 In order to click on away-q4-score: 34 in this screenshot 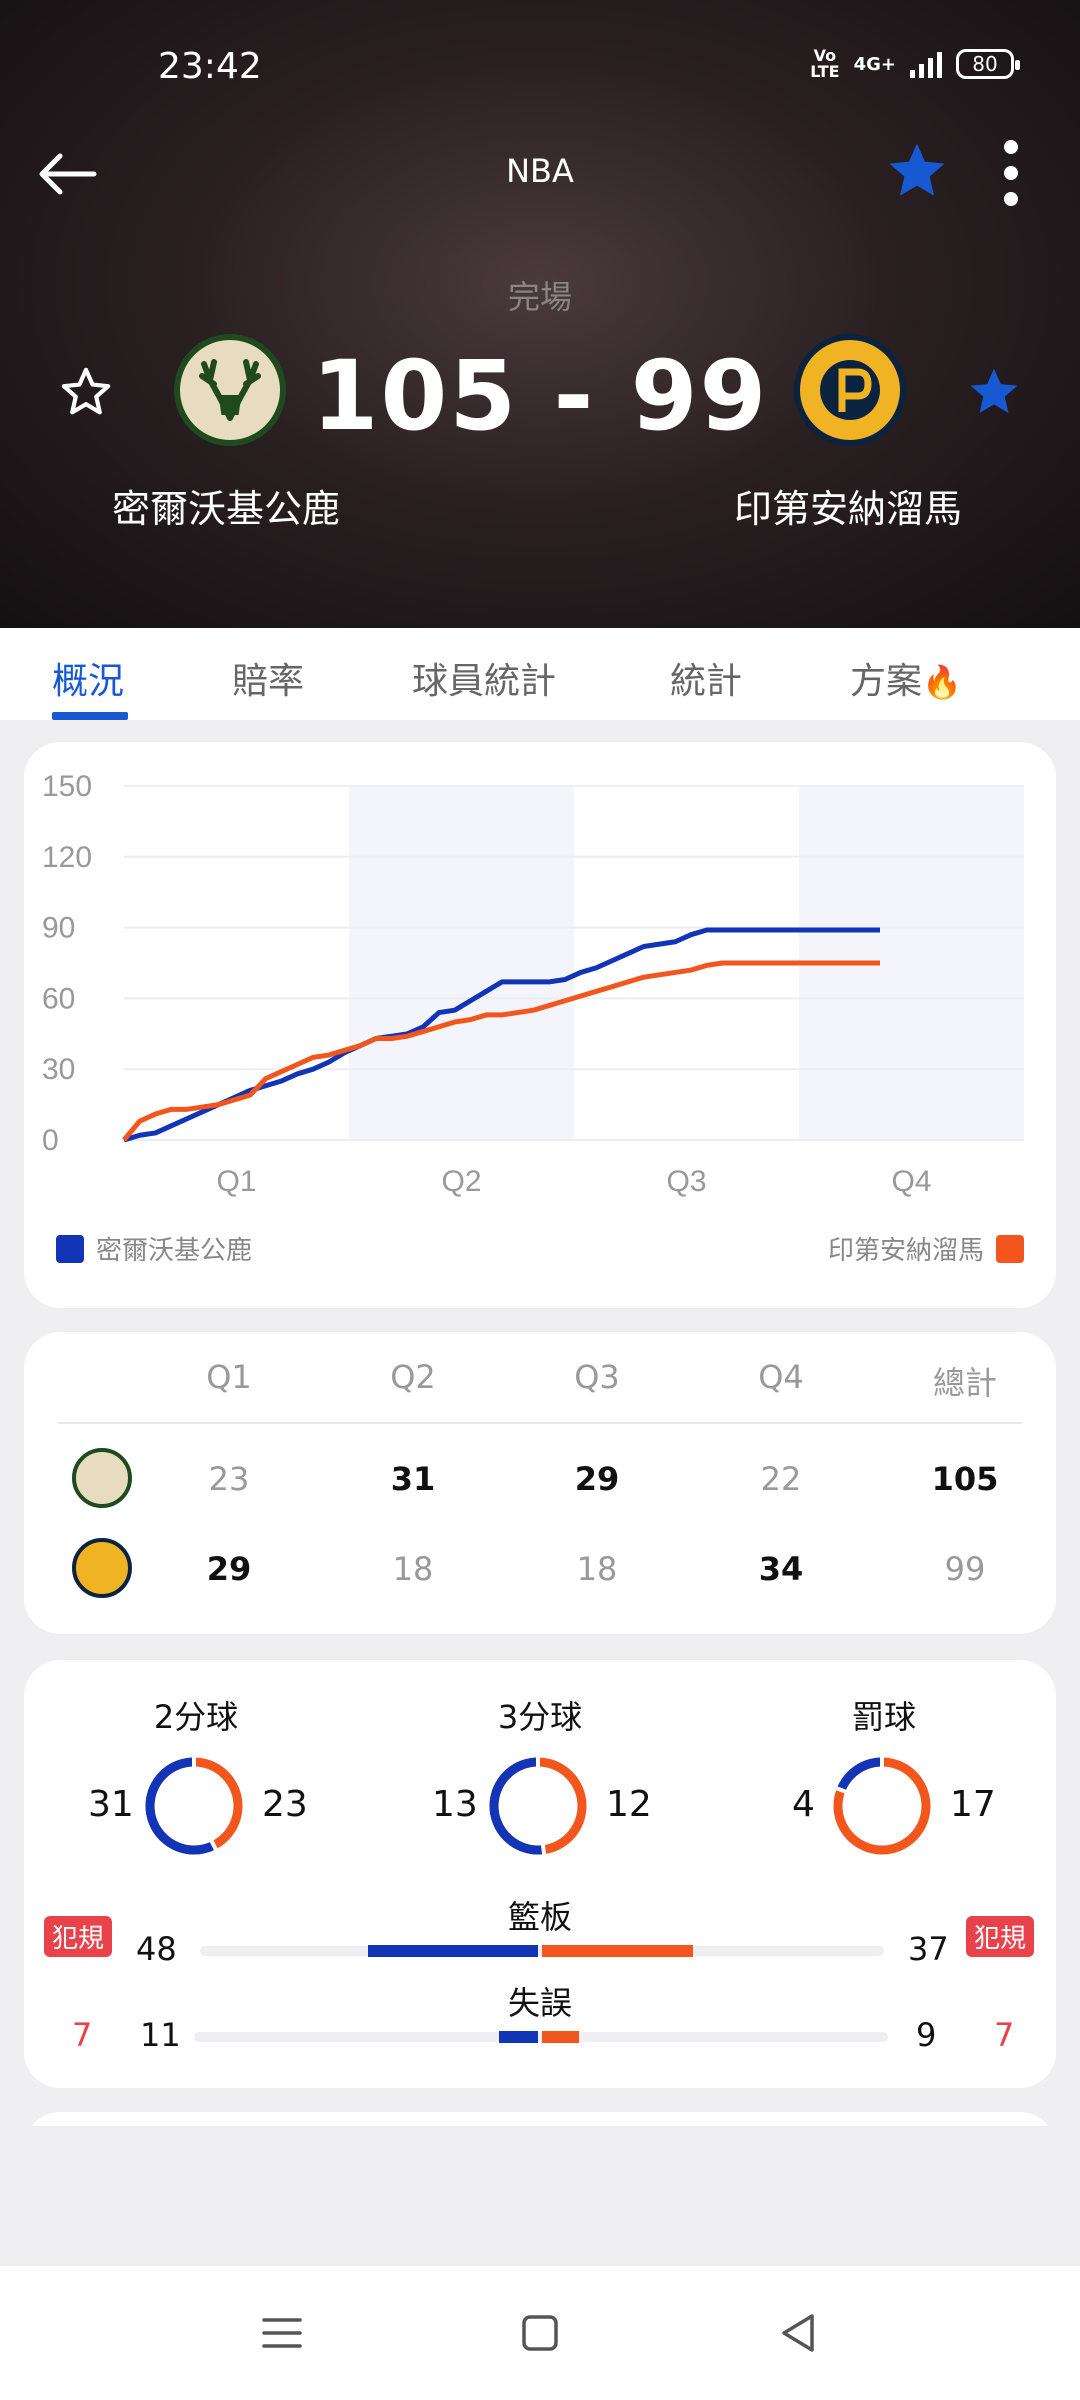, I will do `click(781, 1569)`.